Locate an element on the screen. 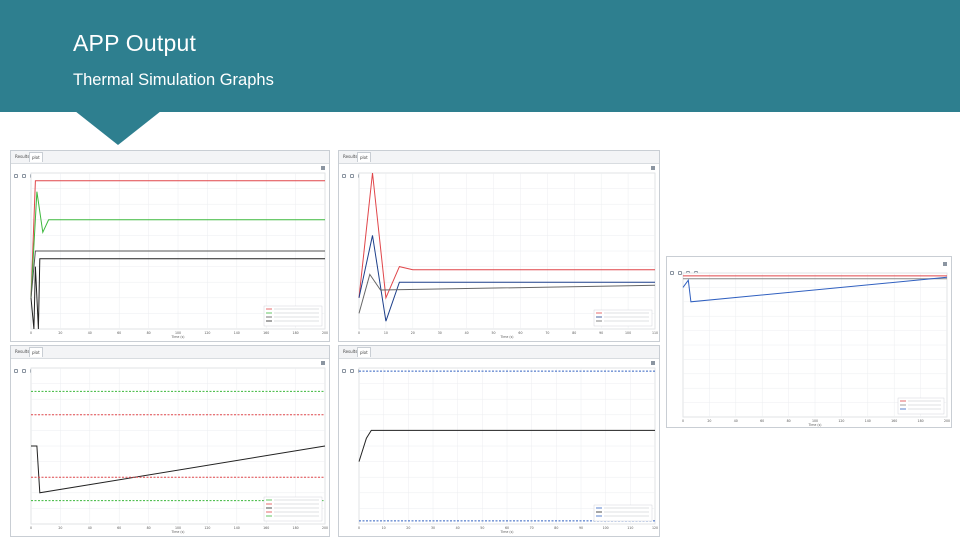 This screenshot has width=960, height=540. banner-pointer is located at coordinates (118, 128).